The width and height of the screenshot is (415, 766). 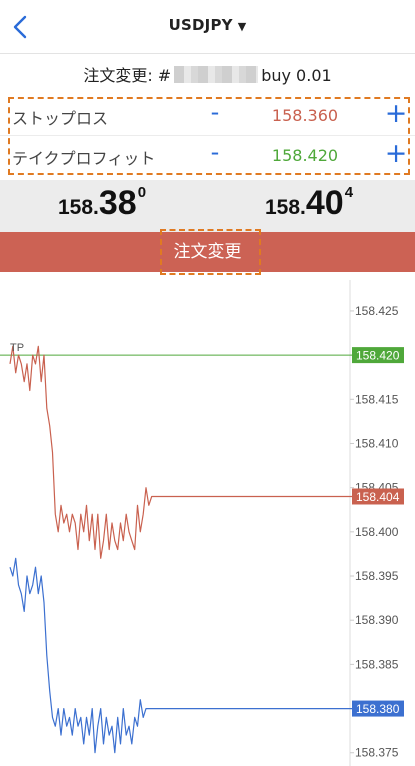 I want to click on ask-price-pips: 40, so click(x=324, y=203).